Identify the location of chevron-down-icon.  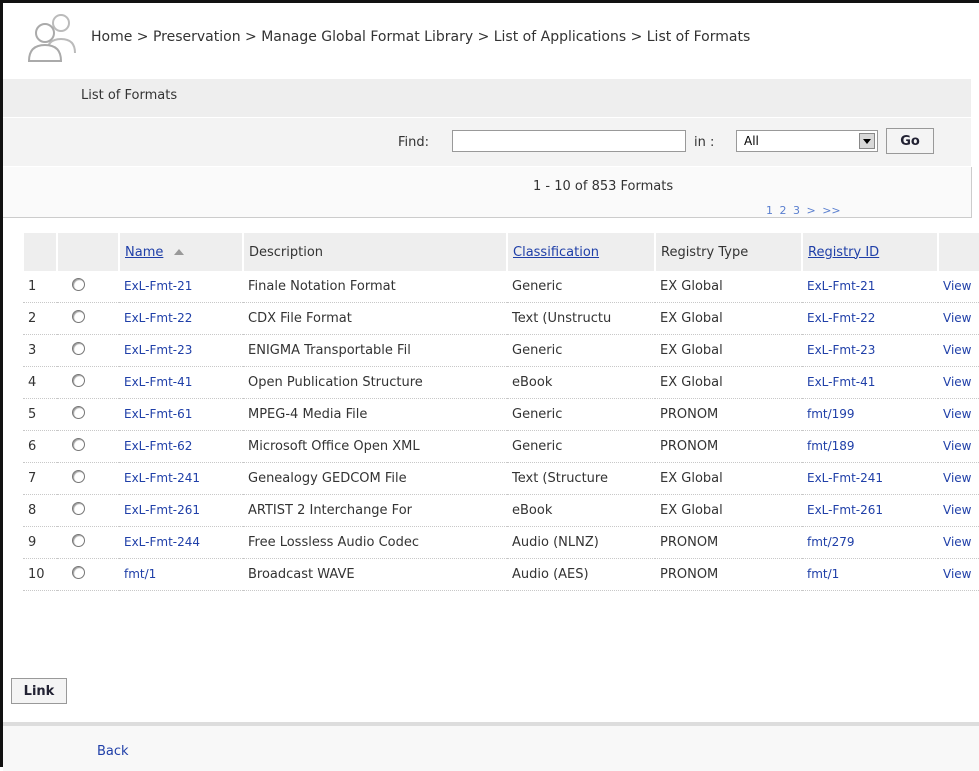
(867, 141).